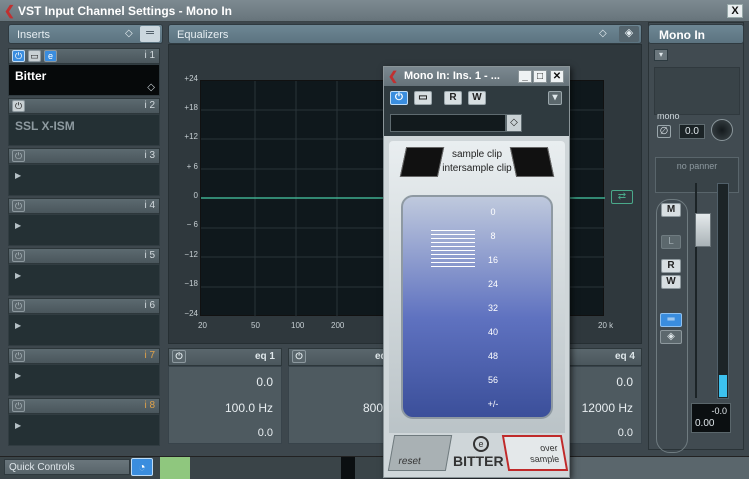 The width and height of the screenshot is (749, 479). What do you see at coordinates (697, 91) in the screenshot?
I see `input-routing-area` at bounding box center [697, 91].